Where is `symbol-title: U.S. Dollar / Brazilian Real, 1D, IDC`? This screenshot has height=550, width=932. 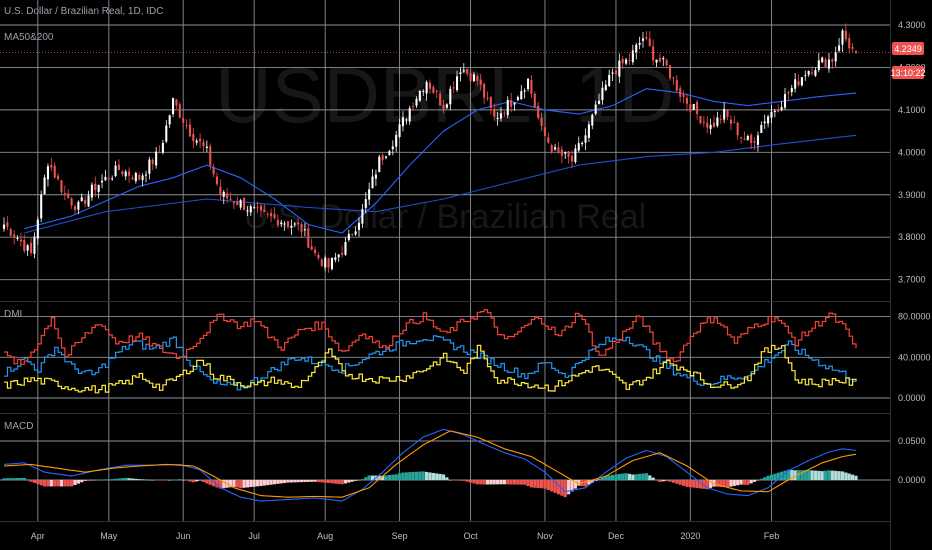 symbol-title: U.S. Dollar / Brazilian Real, 1D, IDC is located at coordinates (84, 11).